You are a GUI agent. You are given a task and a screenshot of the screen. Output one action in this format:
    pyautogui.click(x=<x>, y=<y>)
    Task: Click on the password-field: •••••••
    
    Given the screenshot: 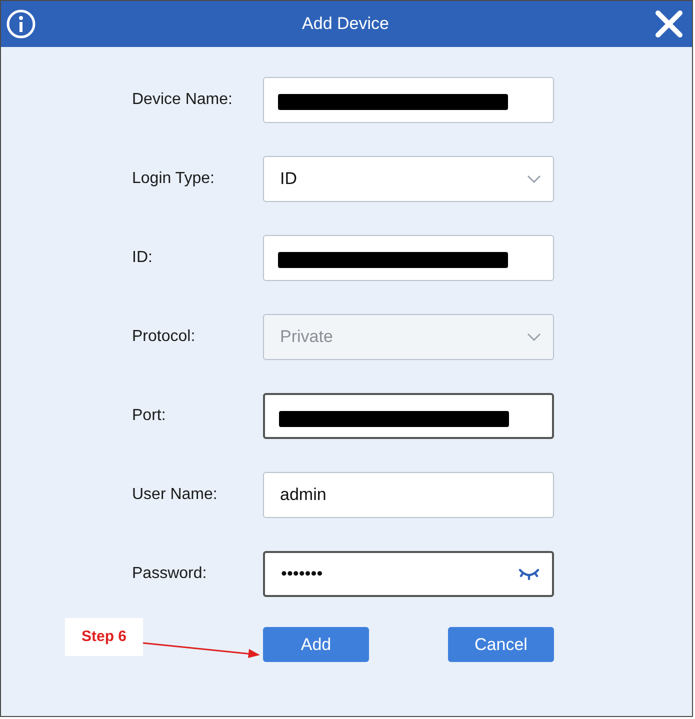 What is the action you would take?
    pyautogui.click(x=408, y=574)
    